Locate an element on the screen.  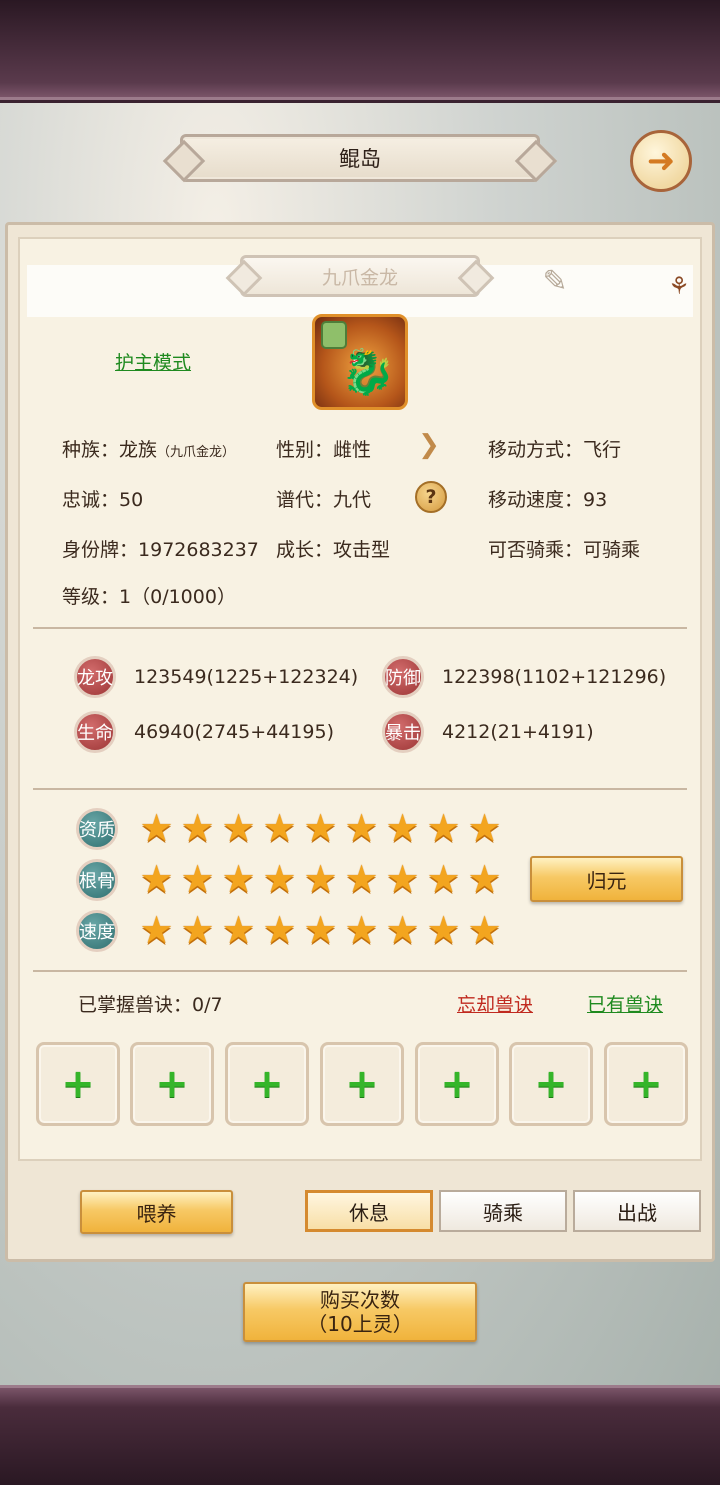
buy-label: 购买次数 is located at coordinates (360, 1300).